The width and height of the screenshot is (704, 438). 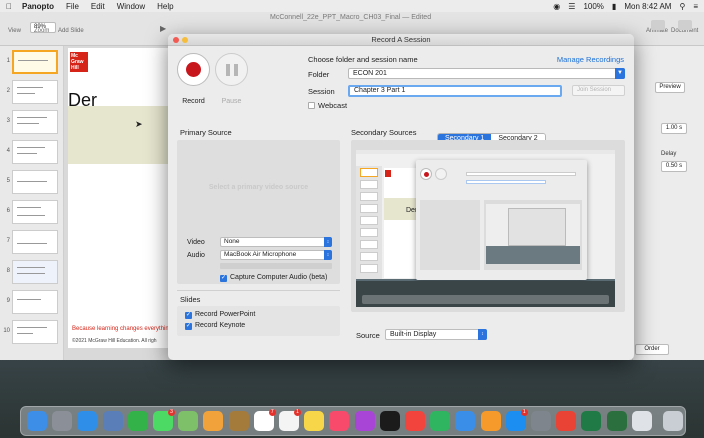 What do you see at coordinates (658, 25) in the screenshot?
I see `animate-icon` at bounding box center [658, 25].